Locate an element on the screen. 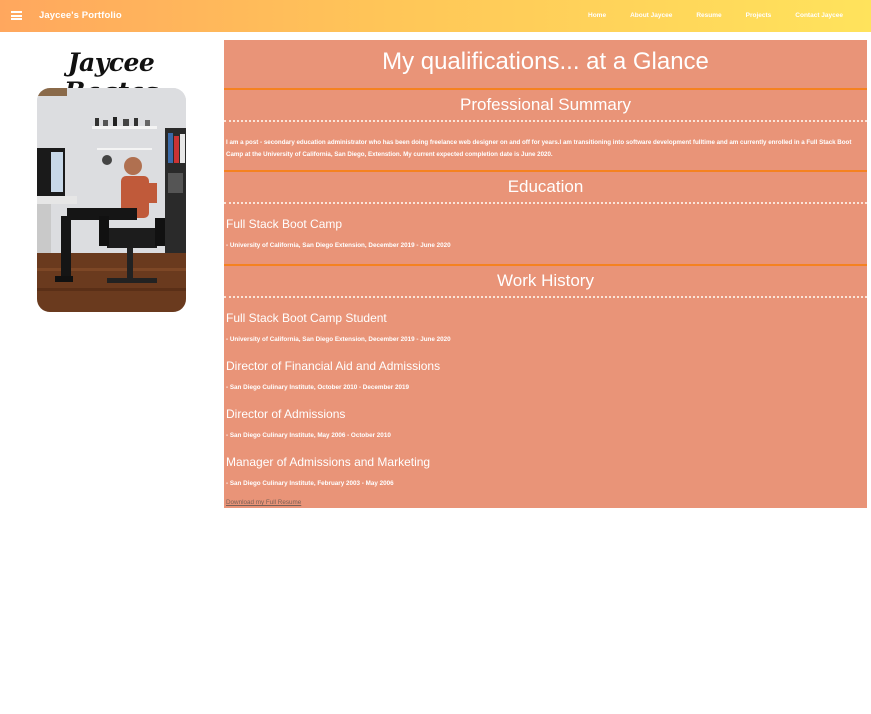 The image size is (871, 714). nav-link-home: Home is located at coordinates (597, 15).